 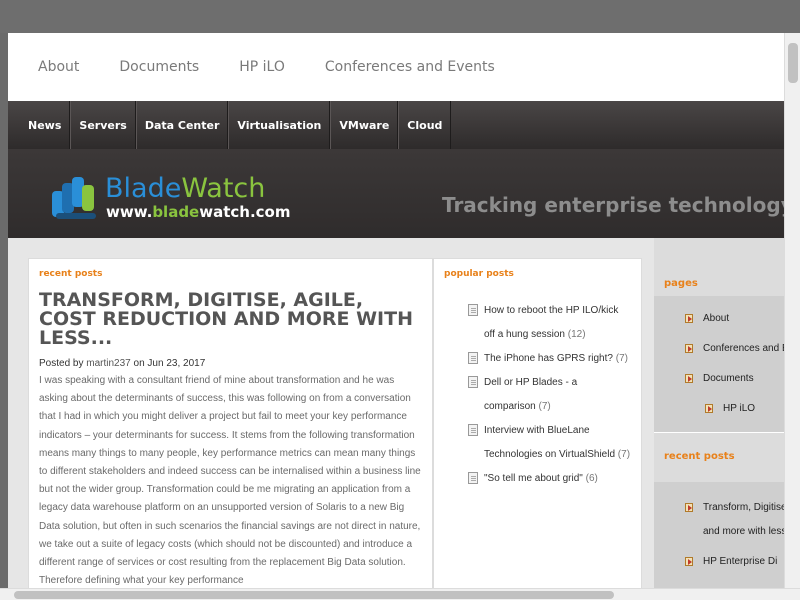 I want to click on post-author-link: martin237, so click(x=108, y=363).